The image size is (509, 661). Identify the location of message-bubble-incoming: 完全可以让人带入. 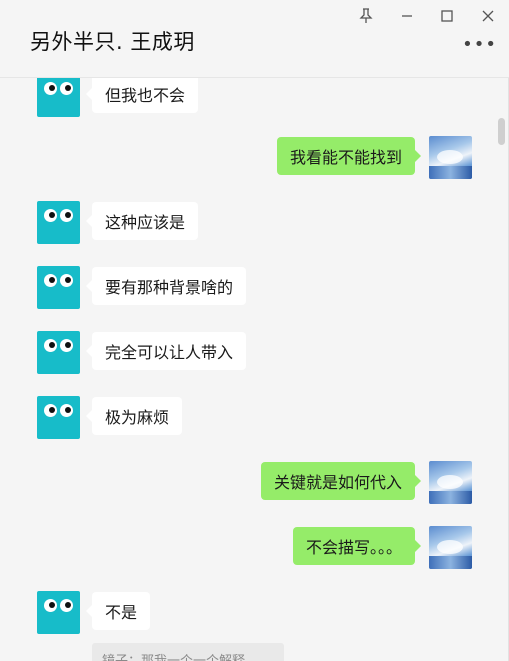
(166, 351).